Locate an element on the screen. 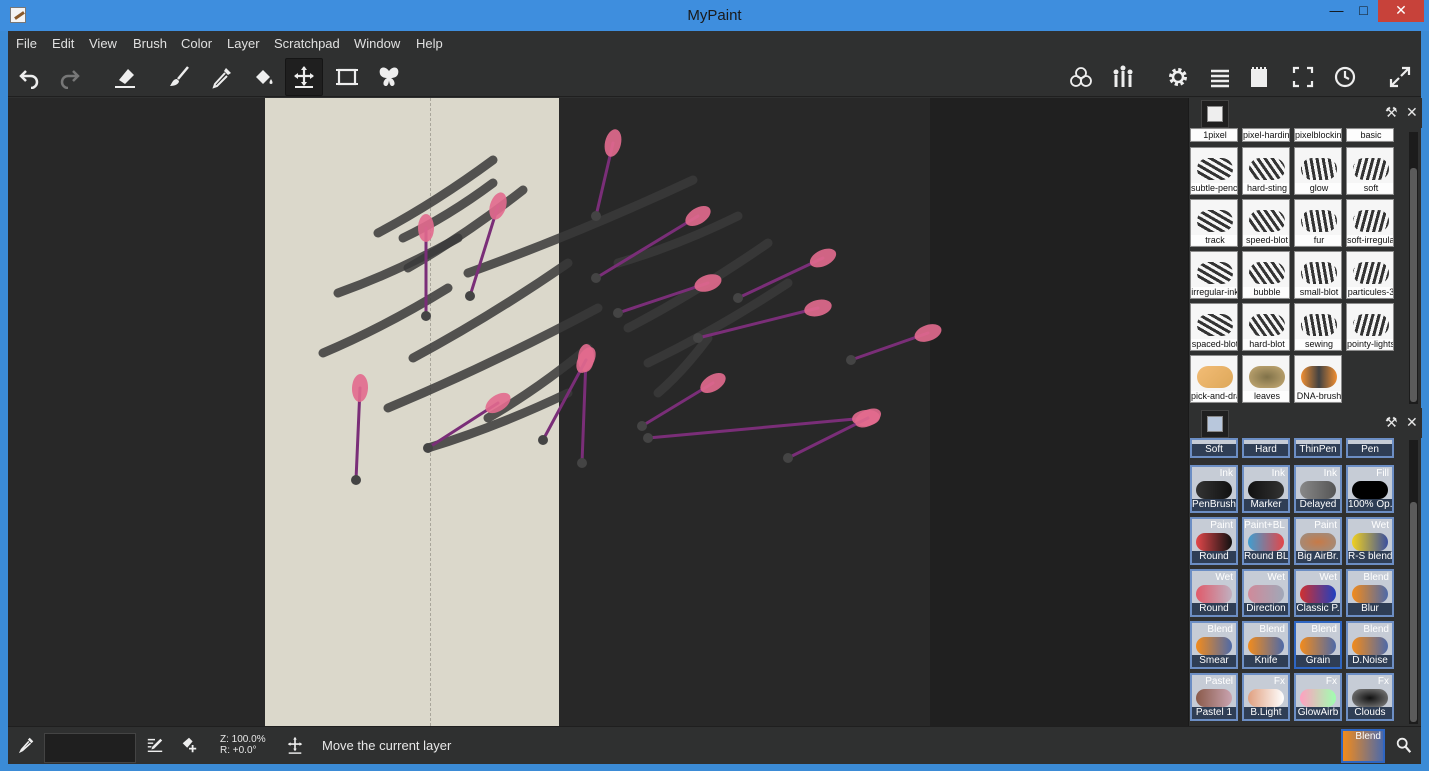 The height and width of the screenshot is (771, 1429). brush-tile: DNA-brush is located at coordinates (1318, 379).